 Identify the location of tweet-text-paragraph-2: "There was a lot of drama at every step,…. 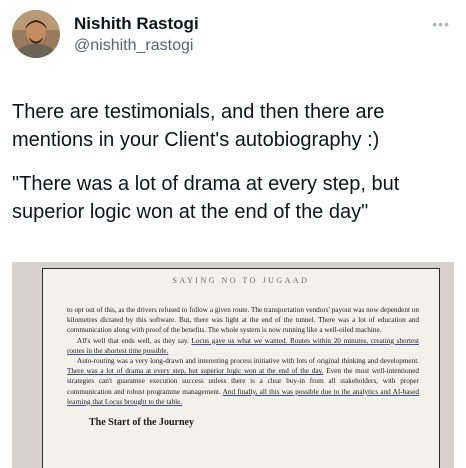
(206, 198).